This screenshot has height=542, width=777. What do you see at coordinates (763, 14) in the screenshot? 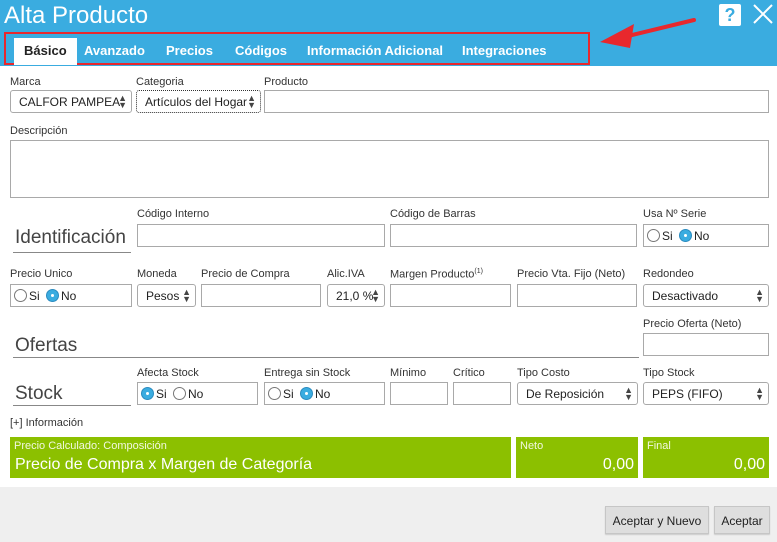
I see `close-icon` at bounding box center [763, 14].